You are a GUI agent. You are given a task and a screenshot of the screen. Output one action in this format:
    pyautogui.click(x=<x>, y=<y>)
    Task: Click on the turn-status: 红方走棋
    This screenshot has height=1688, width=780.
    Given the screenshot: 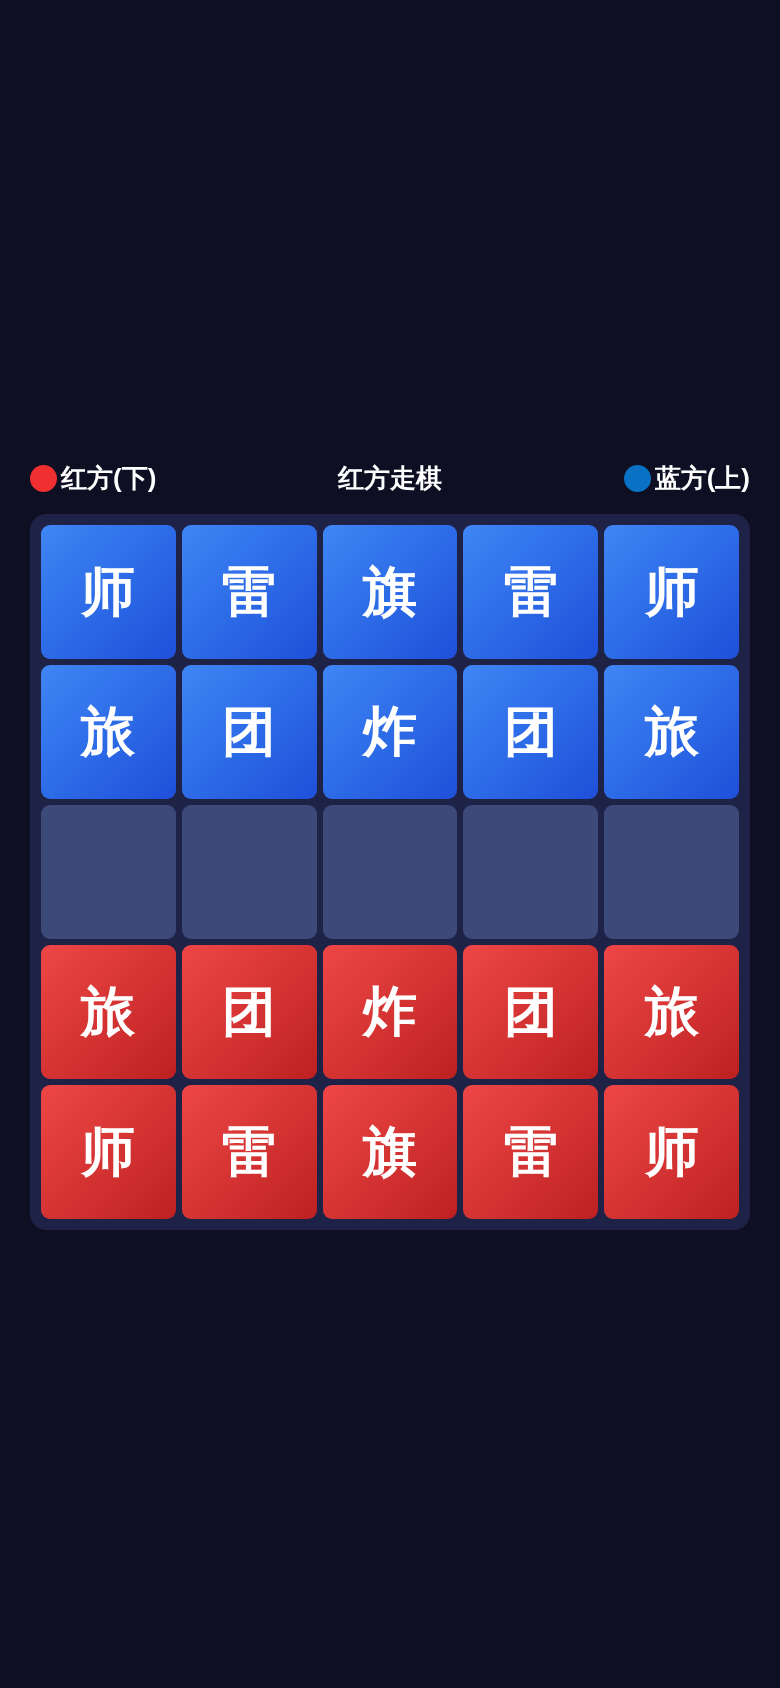 What is the action you would take?
    pyautogui.click(x=390, y=478)
    